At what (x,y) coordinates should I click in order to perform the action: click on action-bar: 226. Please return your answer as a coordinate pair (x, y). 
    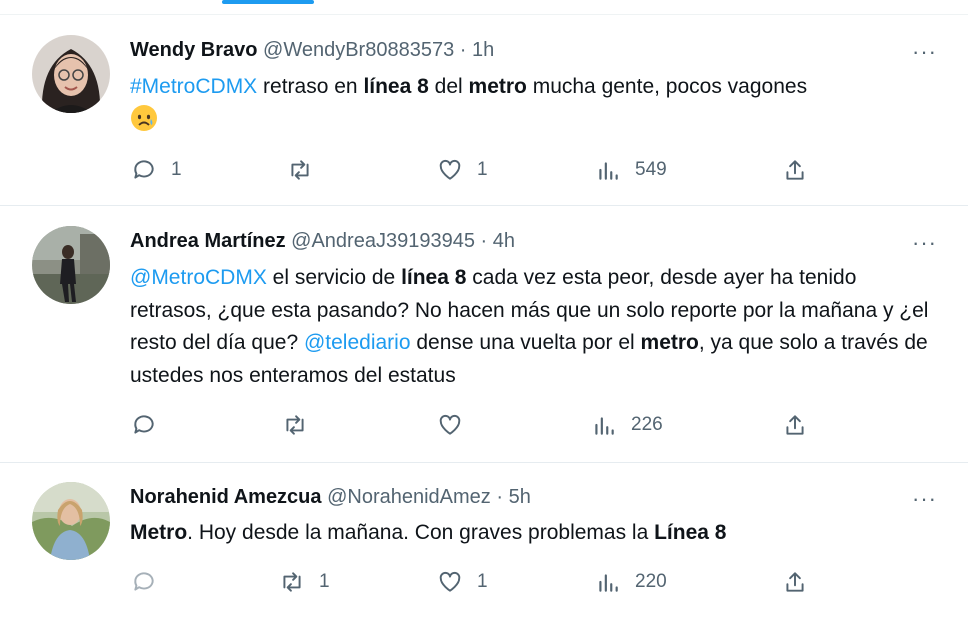
    Looking at the image, I should click on (484, 427).